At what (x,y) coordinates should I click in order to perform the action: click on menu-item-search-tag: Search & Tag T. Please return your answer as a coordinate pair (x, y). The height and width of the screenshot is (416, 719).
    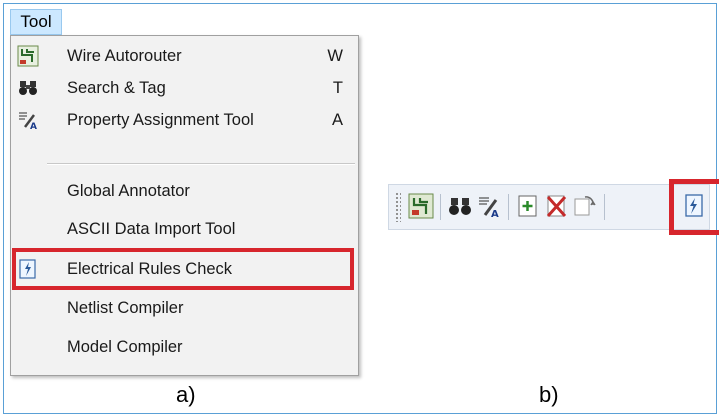
    Looking at the image, I should click on (184, 88).